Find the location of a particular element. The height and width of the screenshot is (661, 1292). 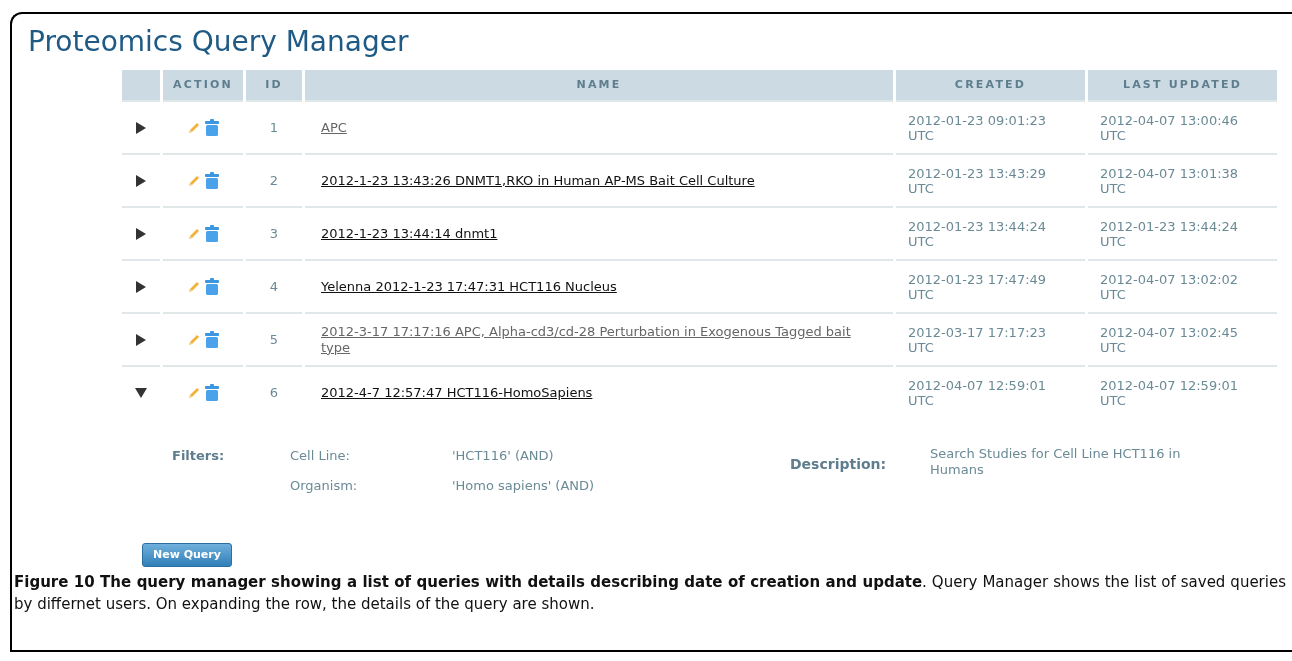

collapse-arrow-icon is located at coordinates (141, 392).